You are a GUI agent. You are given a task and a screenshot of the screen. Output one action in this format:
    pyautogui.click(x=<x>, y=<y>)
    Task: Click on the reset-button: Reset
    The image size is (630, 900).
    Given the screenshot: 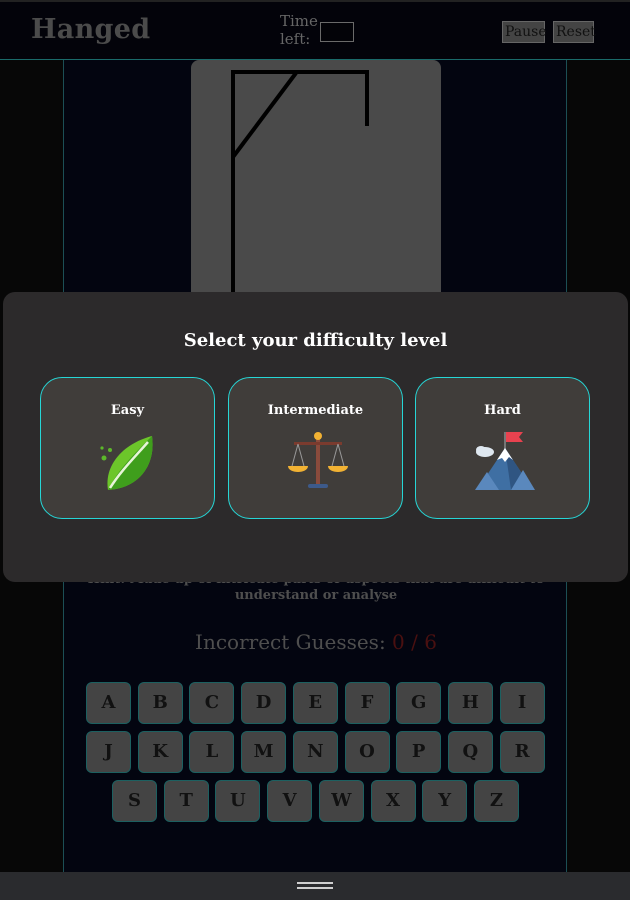 What is the action you would take?
    pyautogui.click(x=574, y=32)
    